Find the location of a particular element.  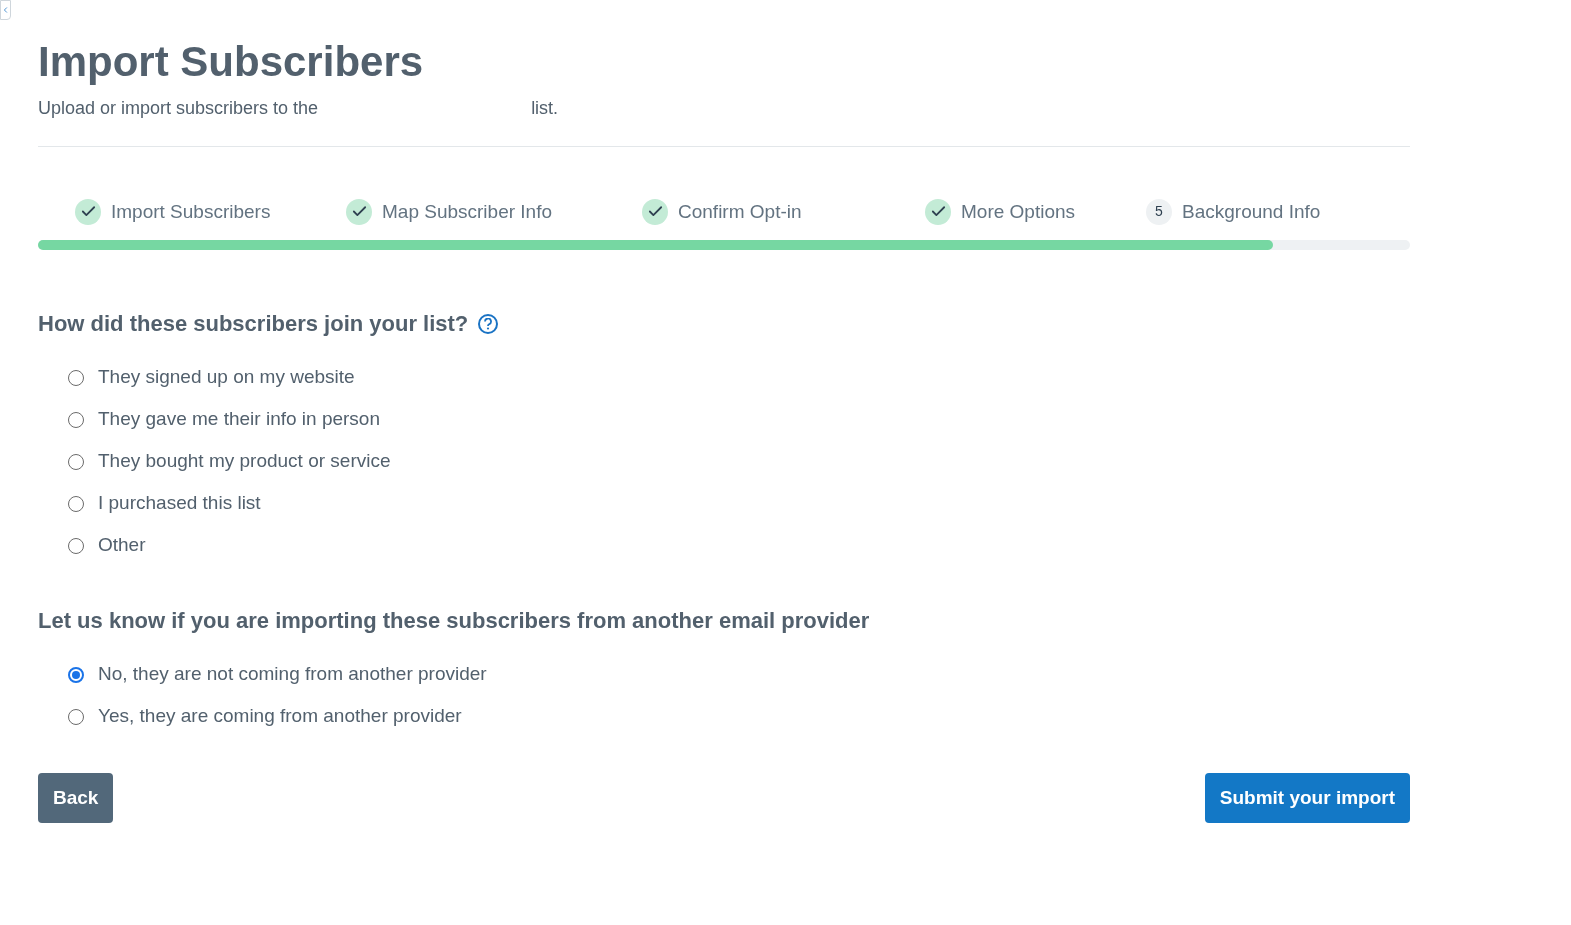

question-heading: Let us know if you are importing these subscribers from another email provider is located at coordinates (454, 621).